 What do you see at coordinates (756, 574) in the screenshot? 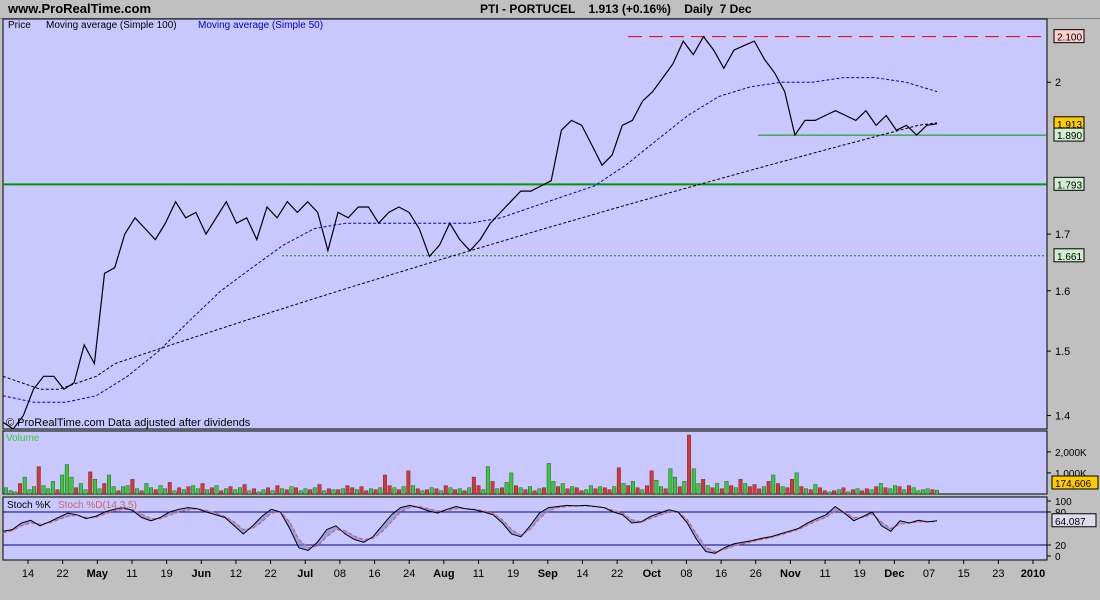
I see `x-axis-label: 26` at bounding box center [756, 574].